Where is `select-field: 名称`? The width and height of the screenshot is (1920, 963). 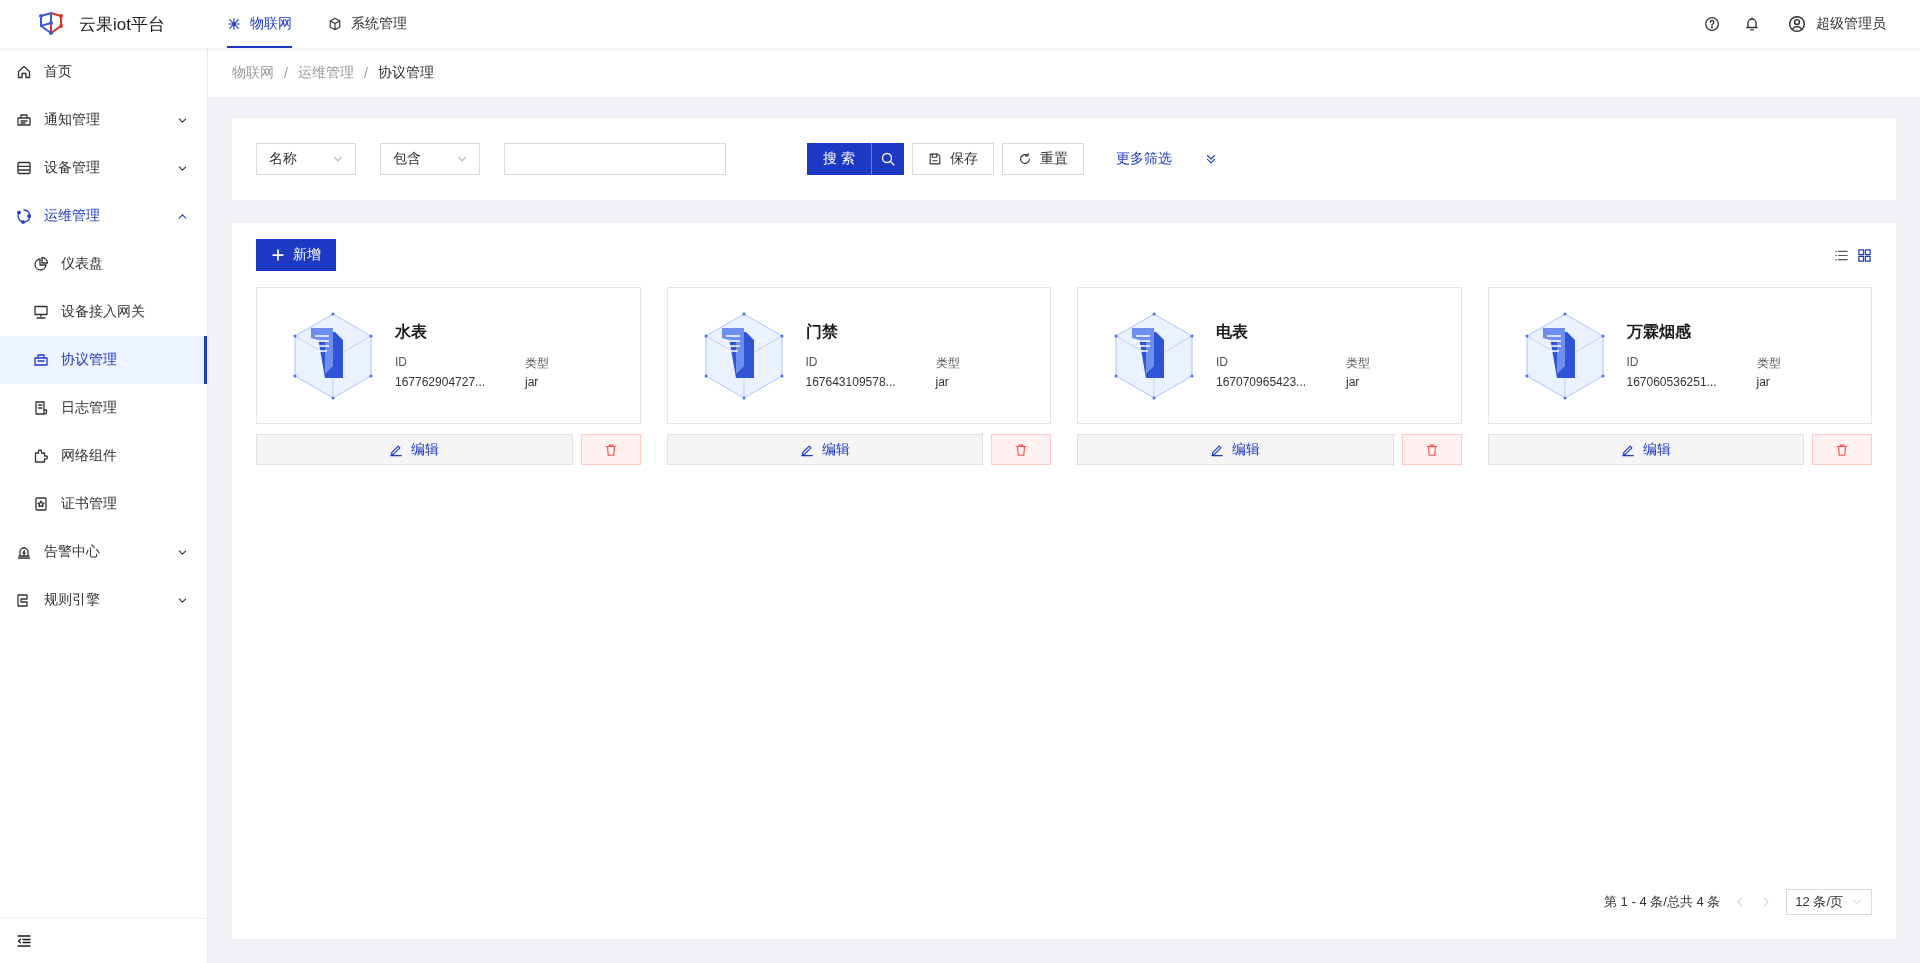
select-field: 名称 is located at coordinates (306, 159).